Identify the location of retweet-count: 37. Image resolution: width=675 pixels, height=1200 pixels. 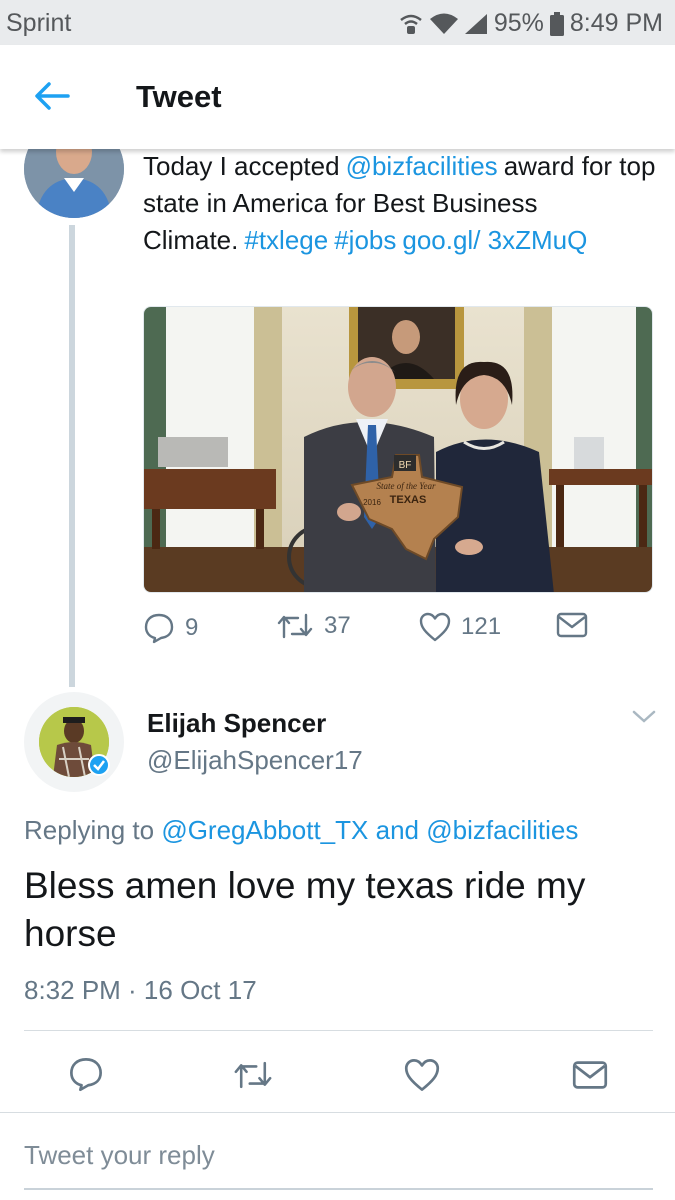
(337, 625).